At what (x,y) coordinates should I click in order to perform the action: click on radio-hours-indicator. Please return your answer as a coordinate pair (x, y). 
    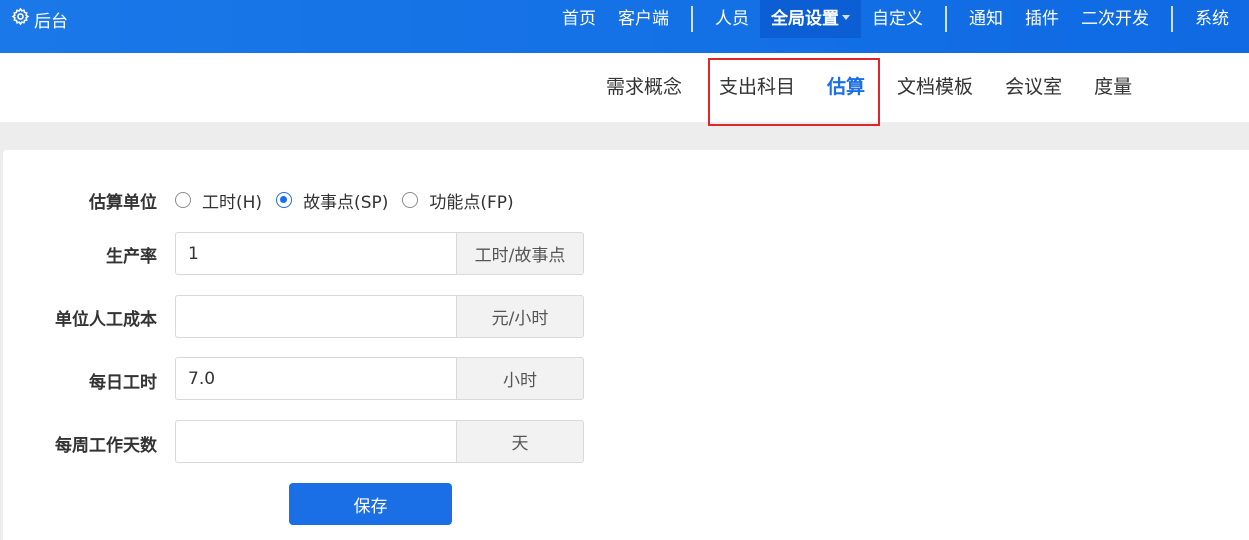
    Looking at the image, I should click on (183, 200).